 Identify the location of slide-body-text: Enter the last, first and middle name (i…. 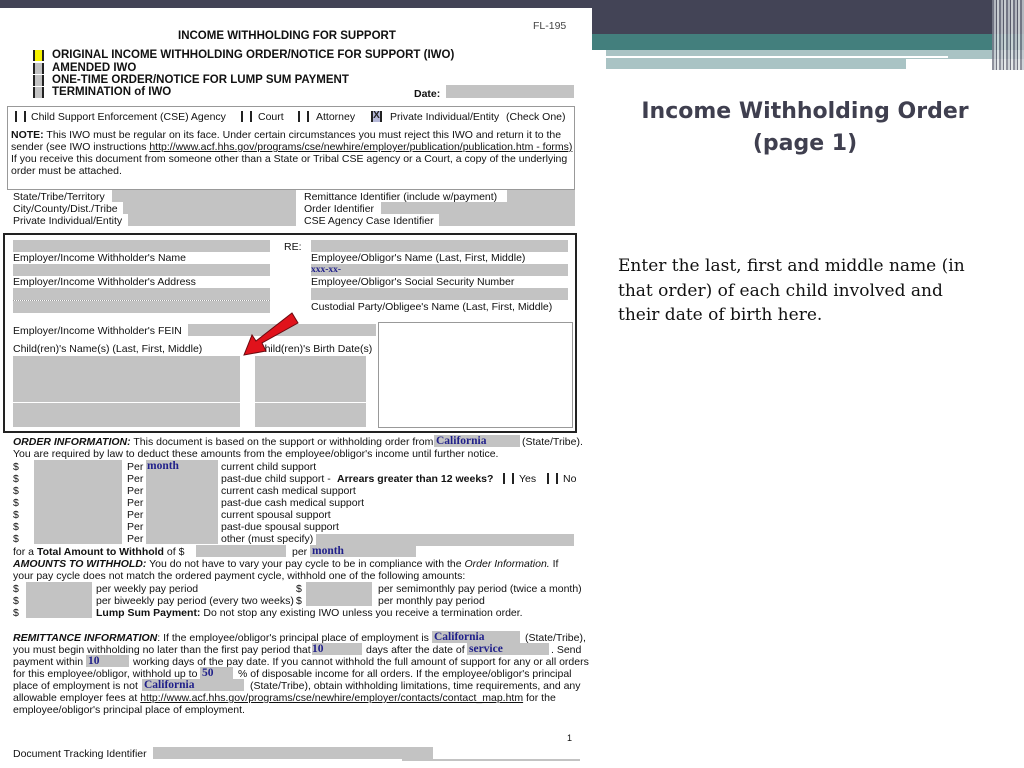
(791, 290).